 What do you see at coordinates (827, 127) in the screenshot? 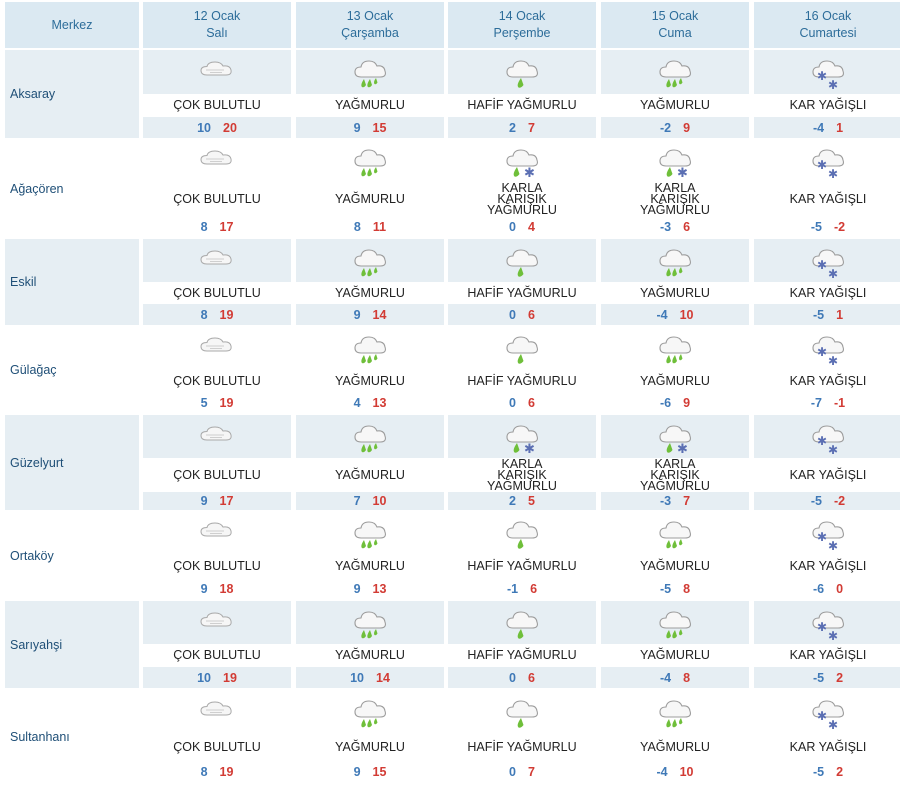
I see `temperature-pair: -4 1` at bounding box center [827, 127].